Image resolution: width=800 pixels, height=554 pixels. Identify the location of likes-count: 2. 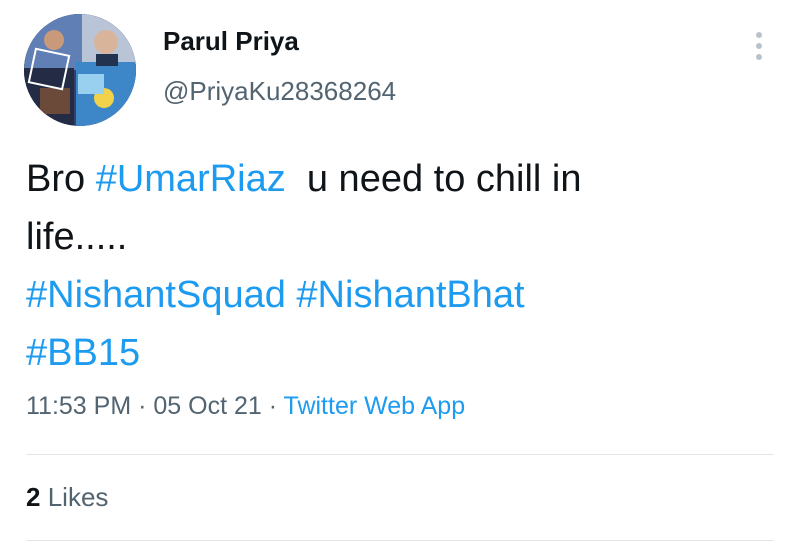
(33, 497).